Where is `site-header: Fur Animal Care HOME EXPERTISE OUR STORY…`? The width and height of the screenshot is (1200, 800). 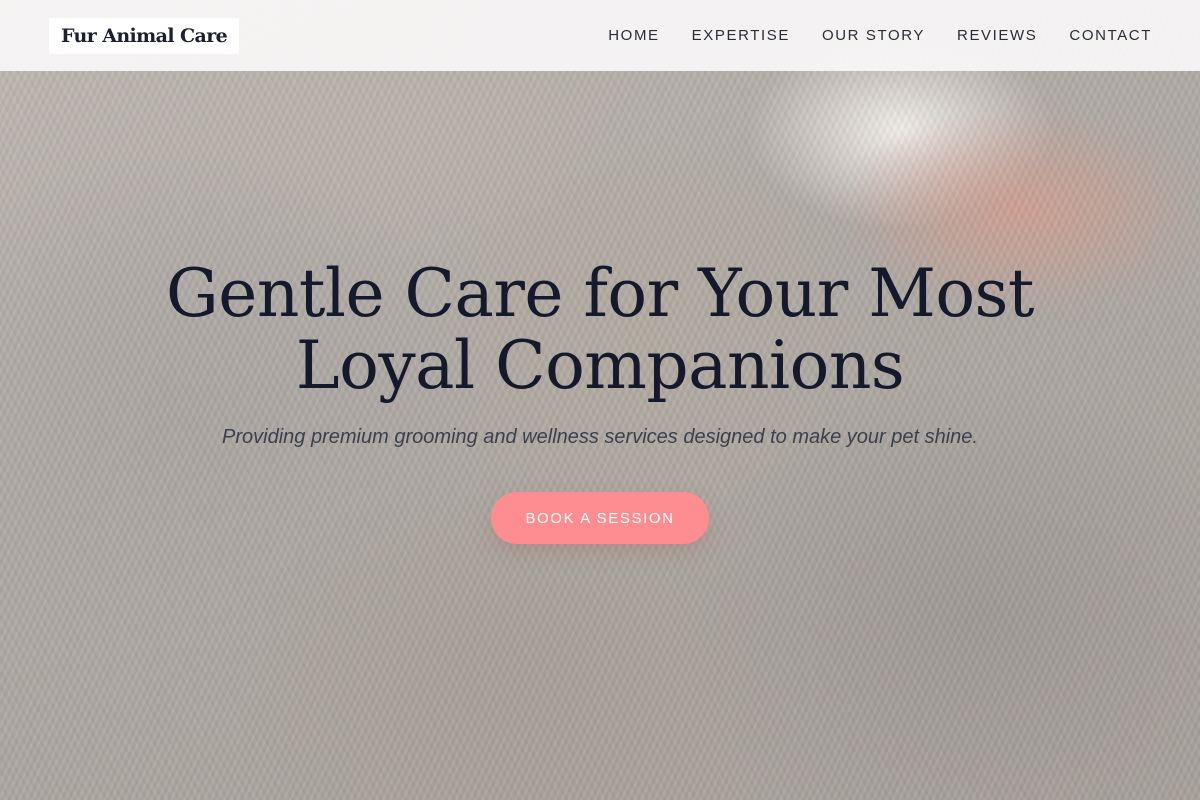 site-header: Fur Animal Care HOME EXPERTISE OUR STORY… is located at coordinates (600, 35).